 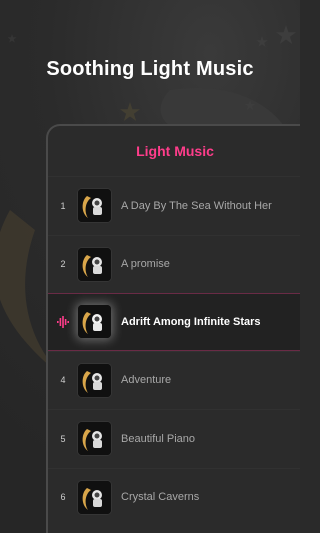 I want to click on track-row: 1 A Day By The Sea Without Her, so click(x=174, y=205).